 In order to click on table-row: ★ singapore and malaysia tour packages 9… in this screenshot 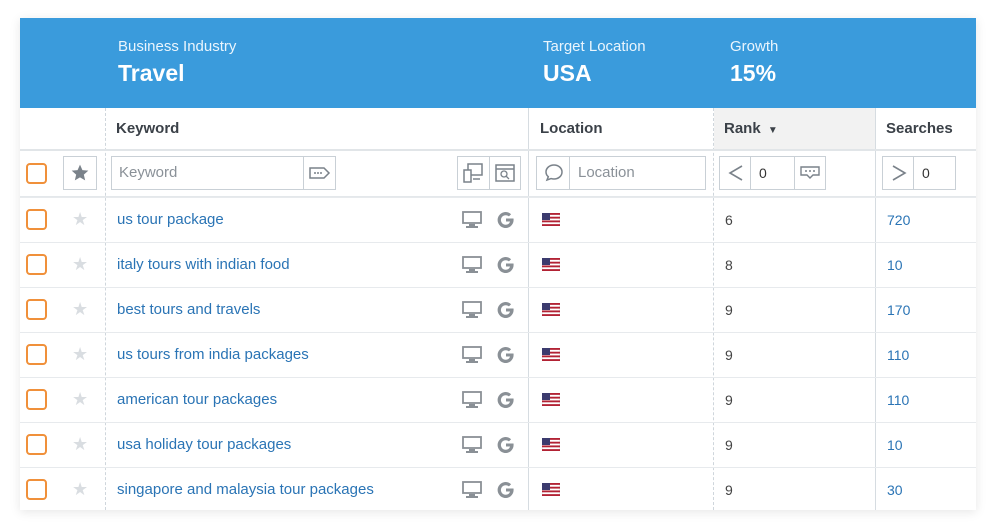, I will do `click(498, 489)`.